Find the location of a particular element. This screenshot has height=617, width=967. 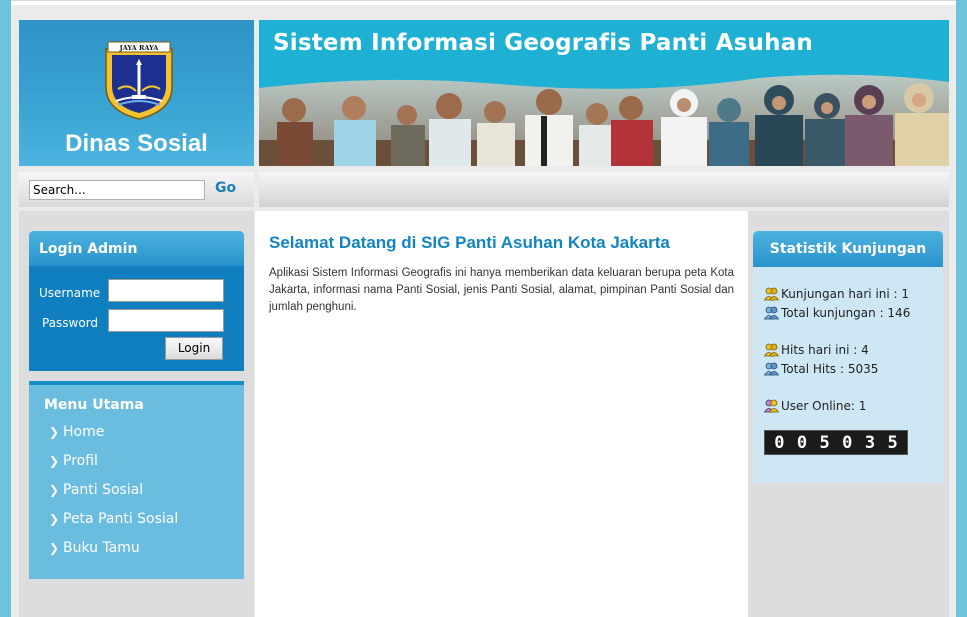

menu-item-profil: ❯ Profil is located at coordinates (73, 461).